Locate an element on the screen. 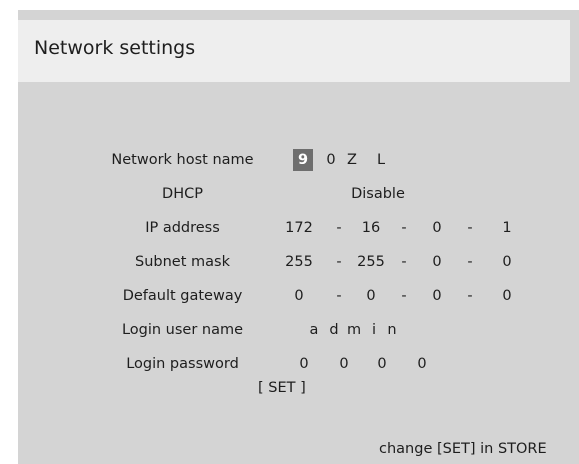  subnet-octet-1: 255 is located at coordinates (299, 262).